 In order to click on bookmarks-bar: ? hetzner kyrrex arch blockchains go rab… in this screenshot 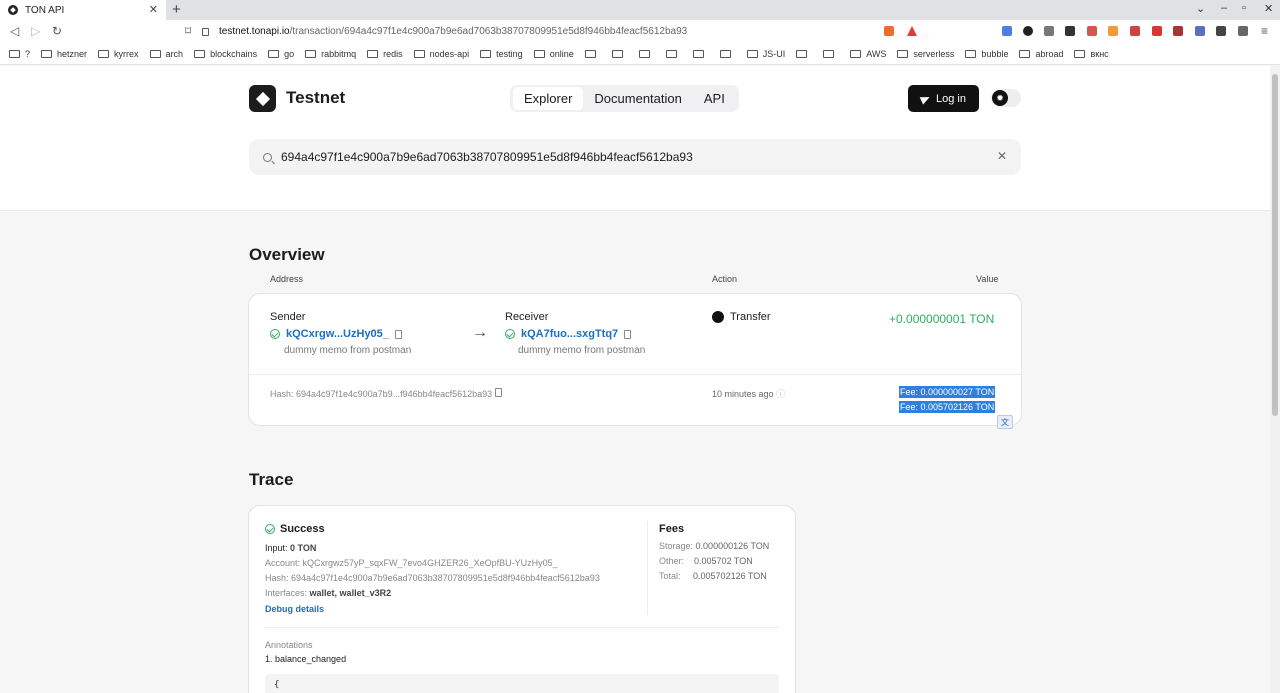, I will do `click(640, 54)`.